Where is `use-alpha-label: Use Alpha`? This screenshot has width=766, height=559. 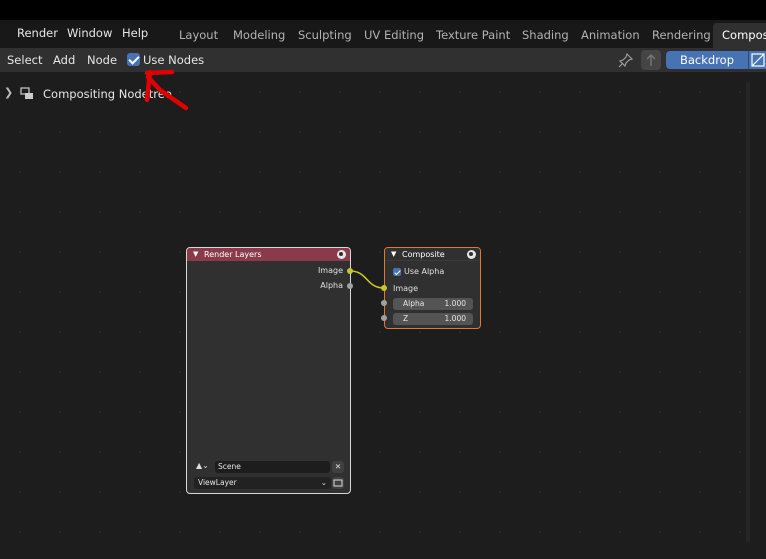
use-alpha-label: Use Alpha is located at coordinates (424, 271).